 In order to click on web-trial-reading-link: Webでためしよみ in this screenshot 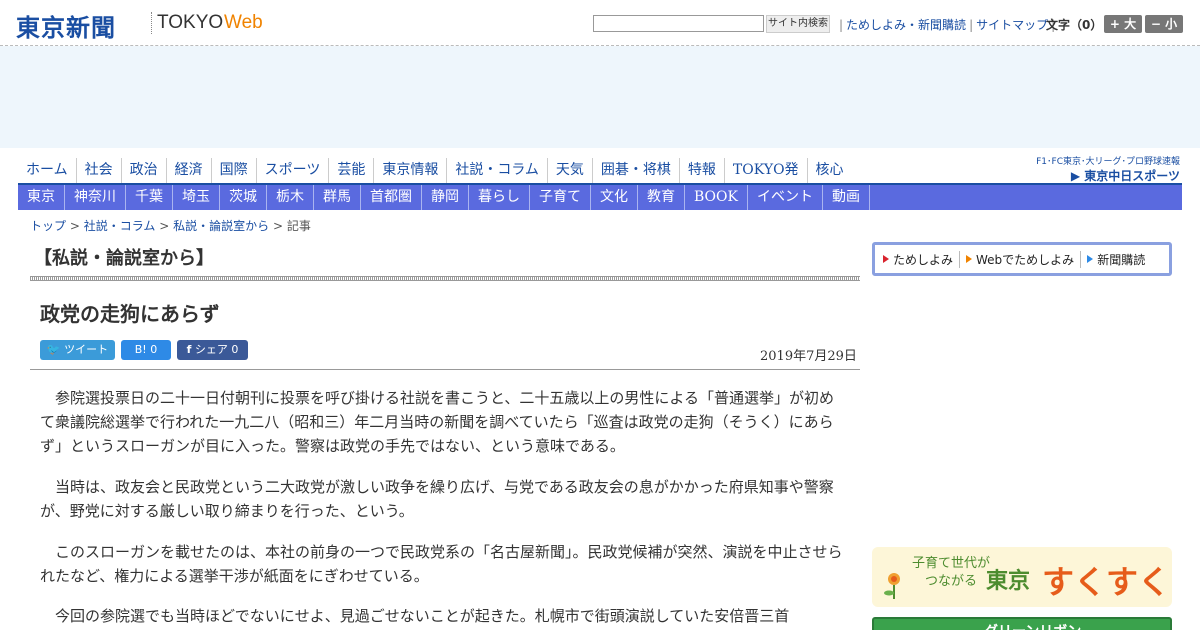, I will do `click(1019, 259)`.